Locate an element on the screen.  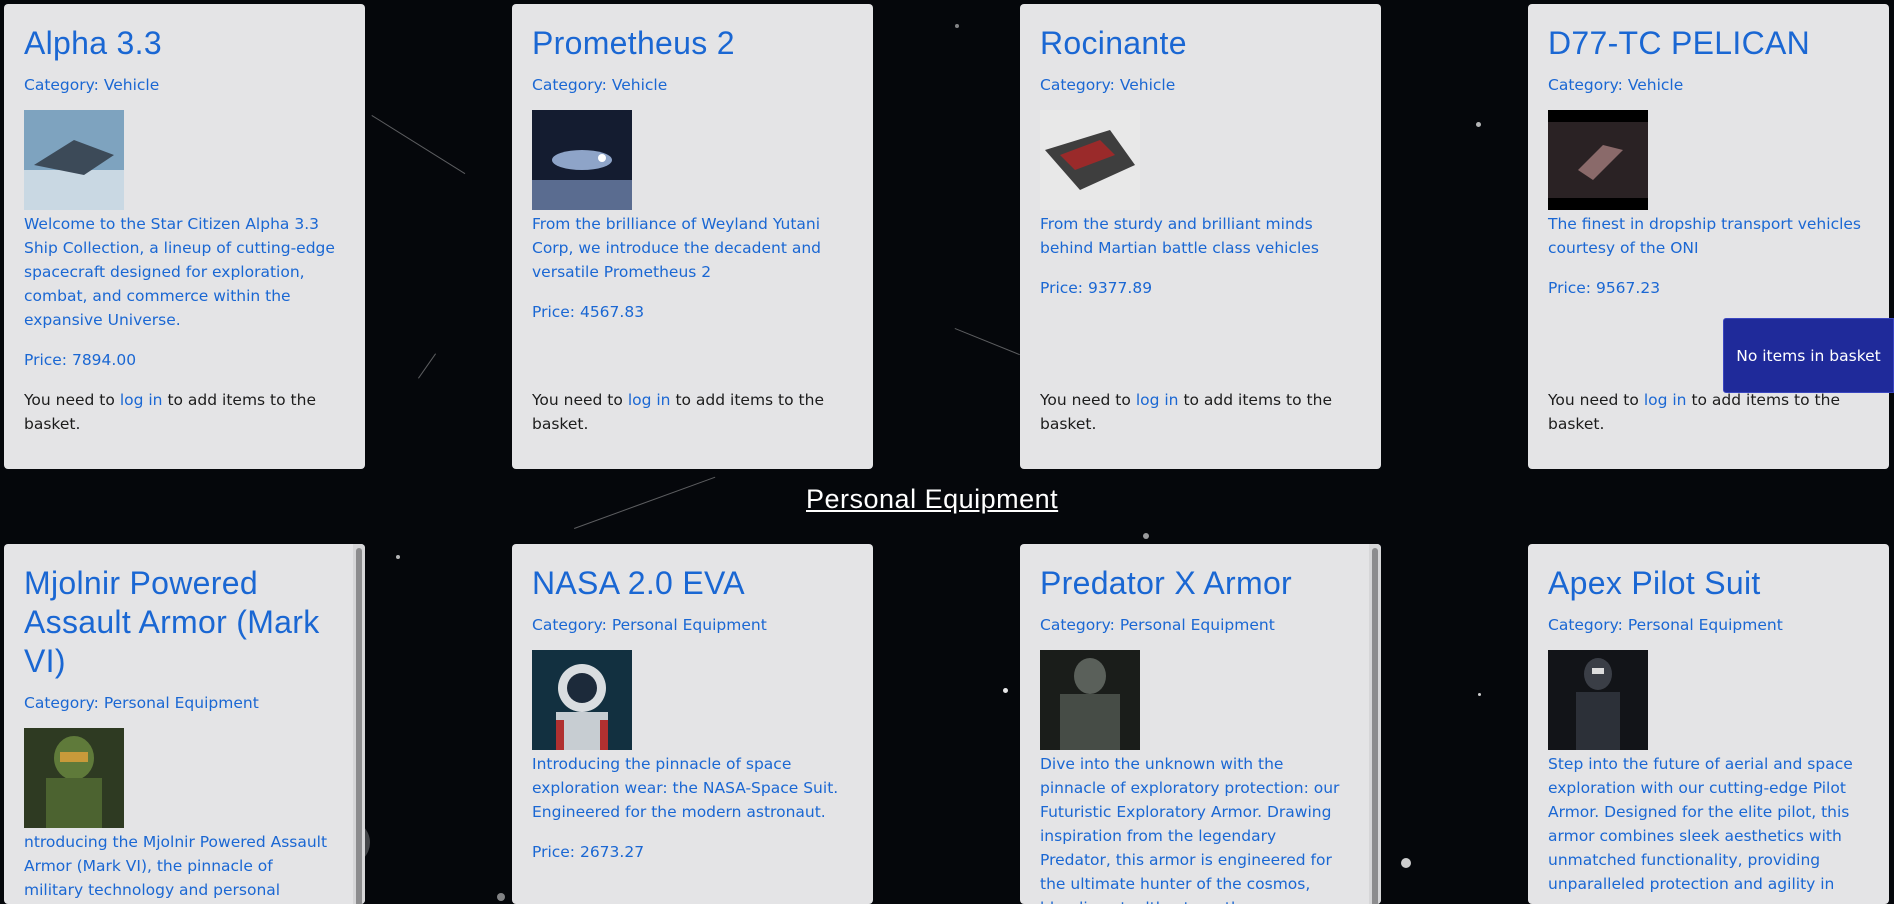
product-title: D77-TC PELICAN is located at coordinates (1679, 43).